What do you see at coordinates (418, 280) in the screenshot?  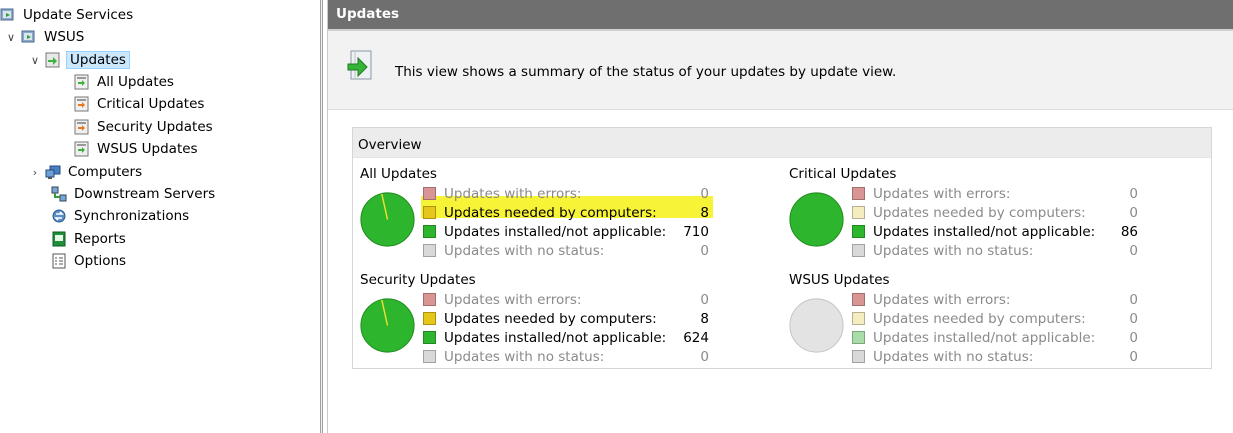 I see `group-title: Security Updates` at bounding box center [418, 280].